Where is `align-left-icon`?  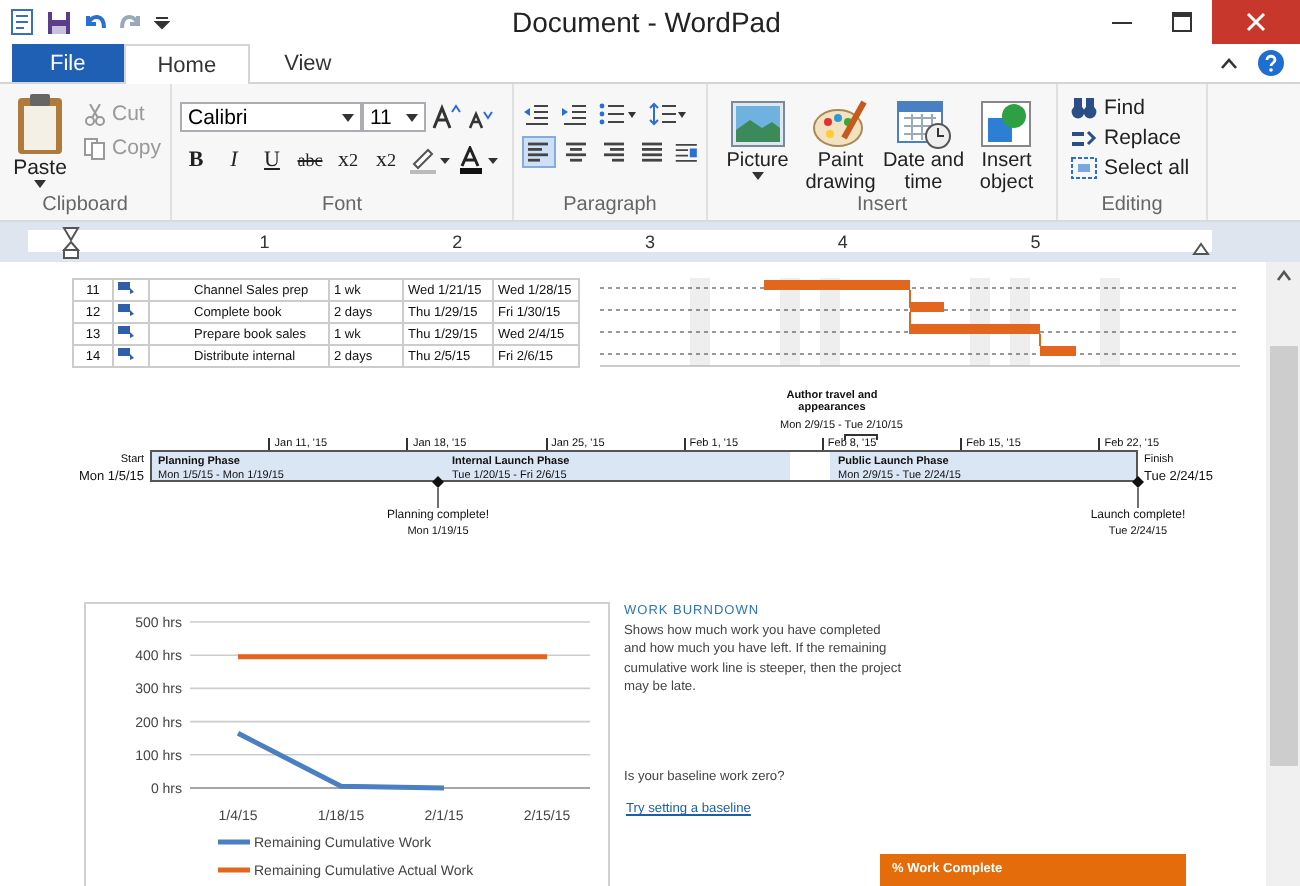 align-left-icon is located at coordinates (538, 152).